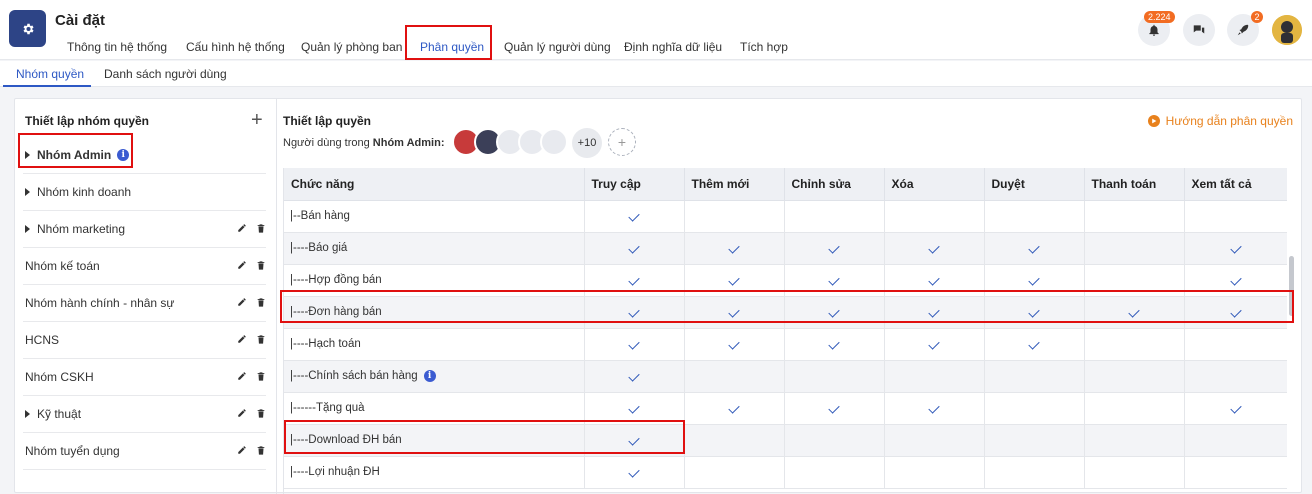 The image size is (1312, 494). What do you see at coordinates (554, 142) in the screenshot?
I see `member-avatar` at bounding box center [554, 142].